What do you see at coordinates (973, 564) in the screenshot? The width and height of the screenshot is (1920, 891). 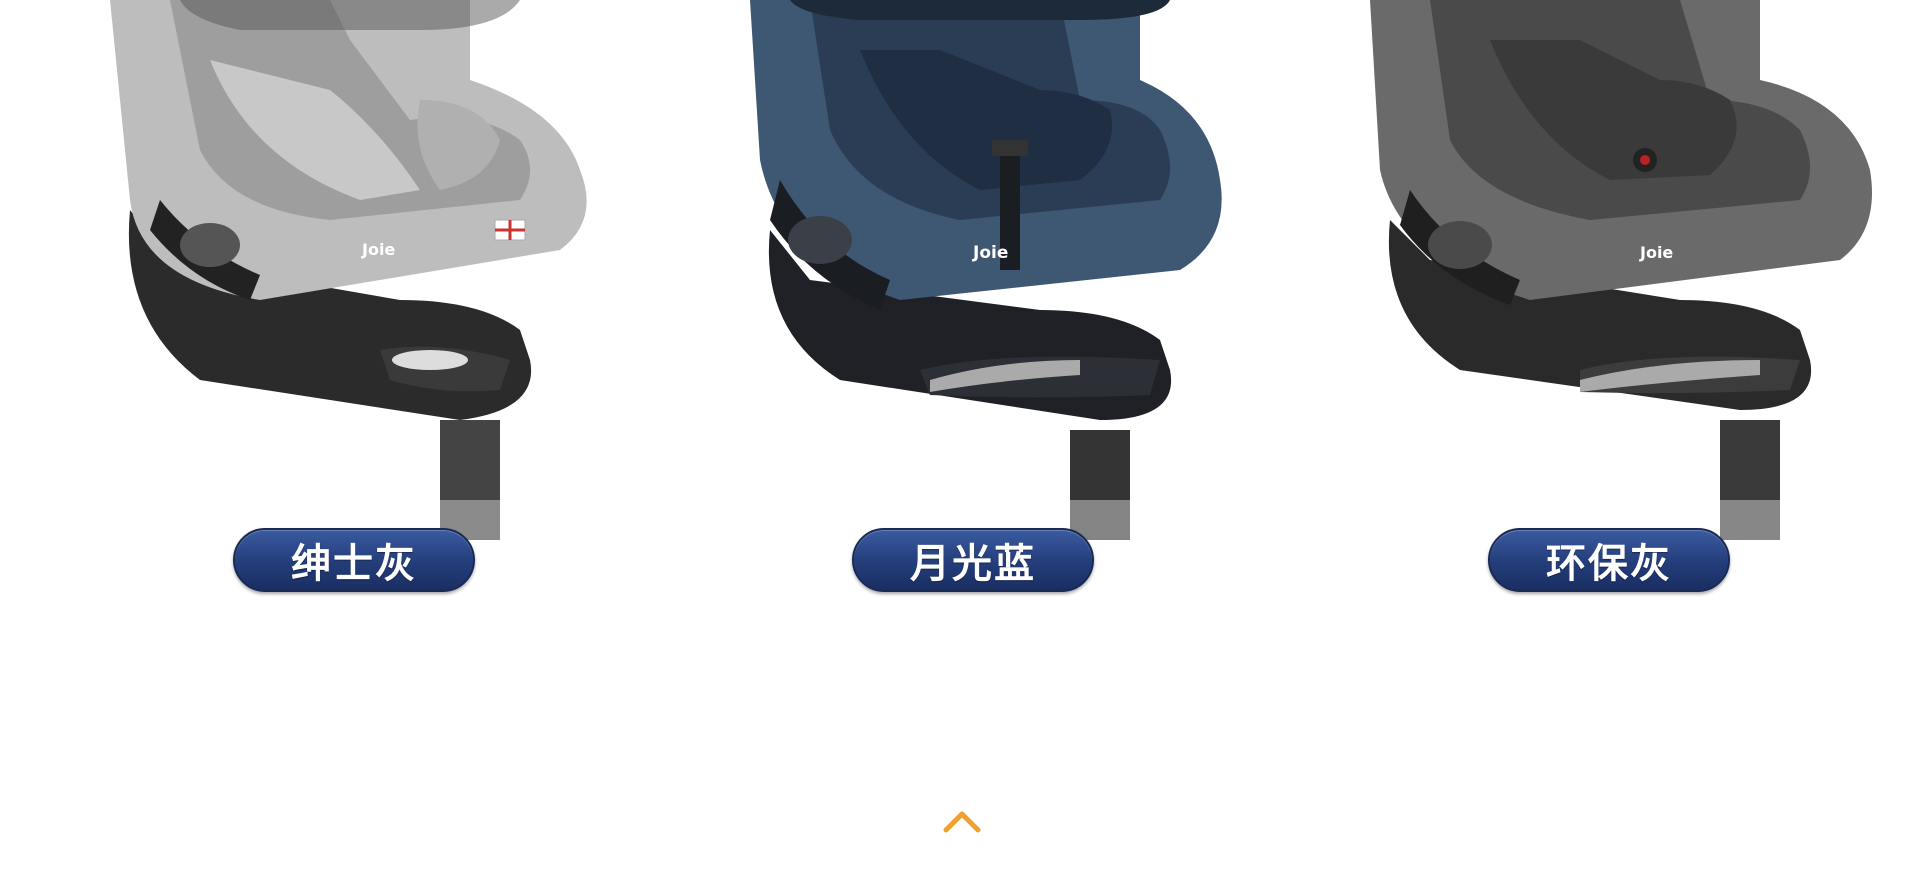 I see `color-option-label: 月光蓝` at bounding box center [973, 564].